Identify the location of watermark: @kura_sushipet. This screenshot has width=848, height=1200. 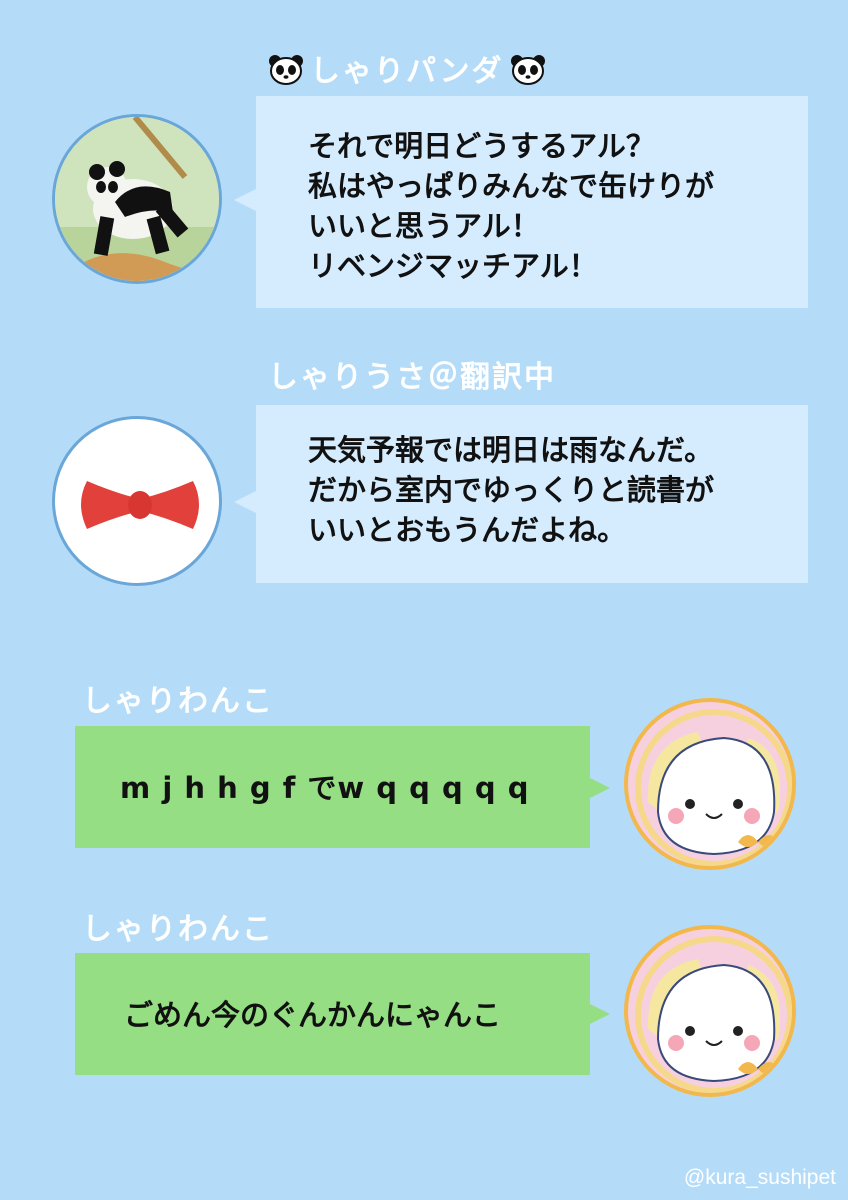
(759, 1177).